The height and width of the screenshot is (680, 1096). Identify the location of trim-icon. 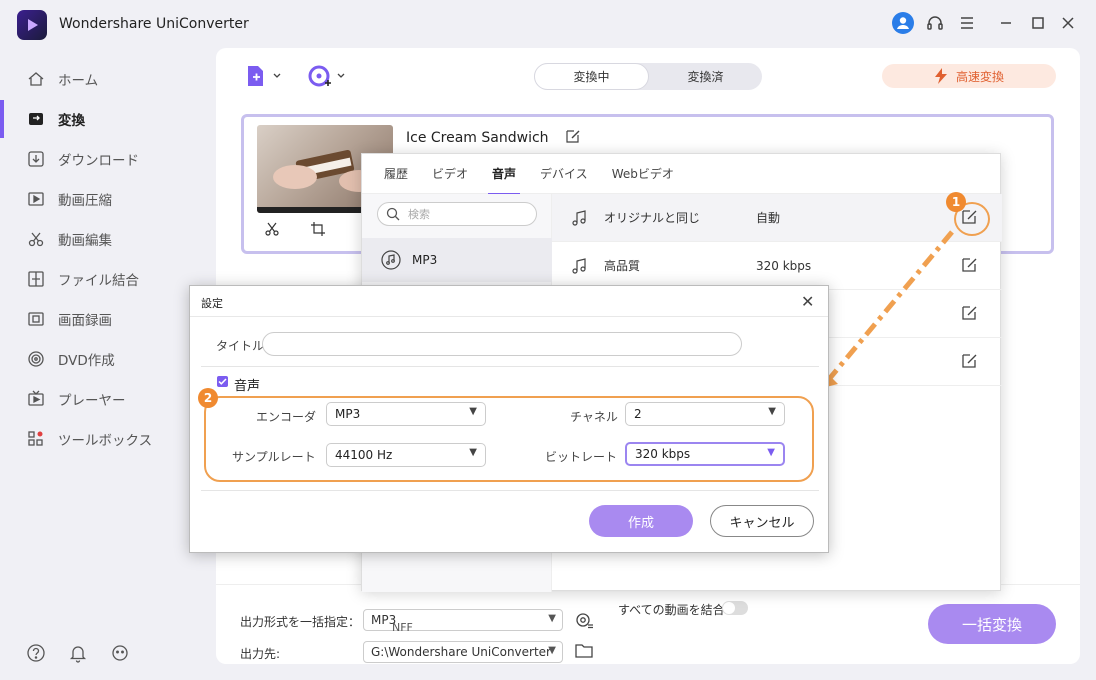
(272, 231).